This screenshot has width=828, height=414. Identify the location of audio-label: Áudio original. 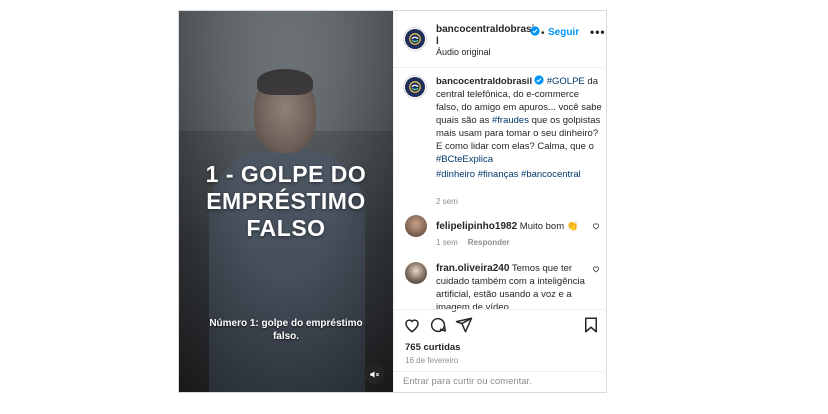
(463, 52).